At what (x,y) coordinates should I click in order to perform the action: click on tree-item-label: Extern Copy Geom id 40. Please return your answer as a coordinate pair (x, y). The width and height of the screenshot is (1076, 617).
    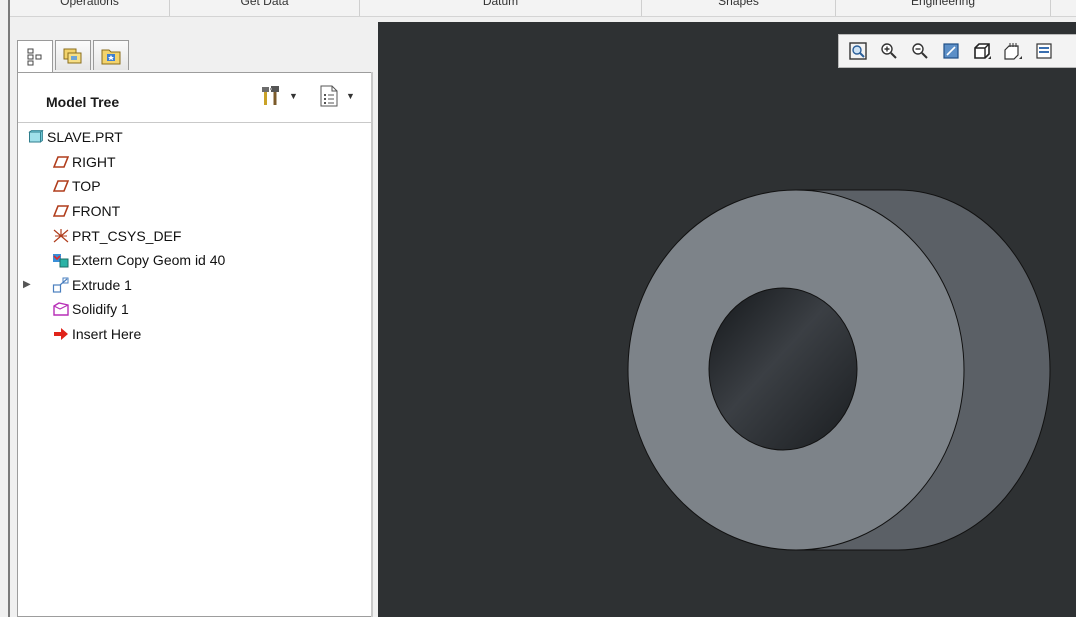
    Looking at the image, I should click on (149, 260).